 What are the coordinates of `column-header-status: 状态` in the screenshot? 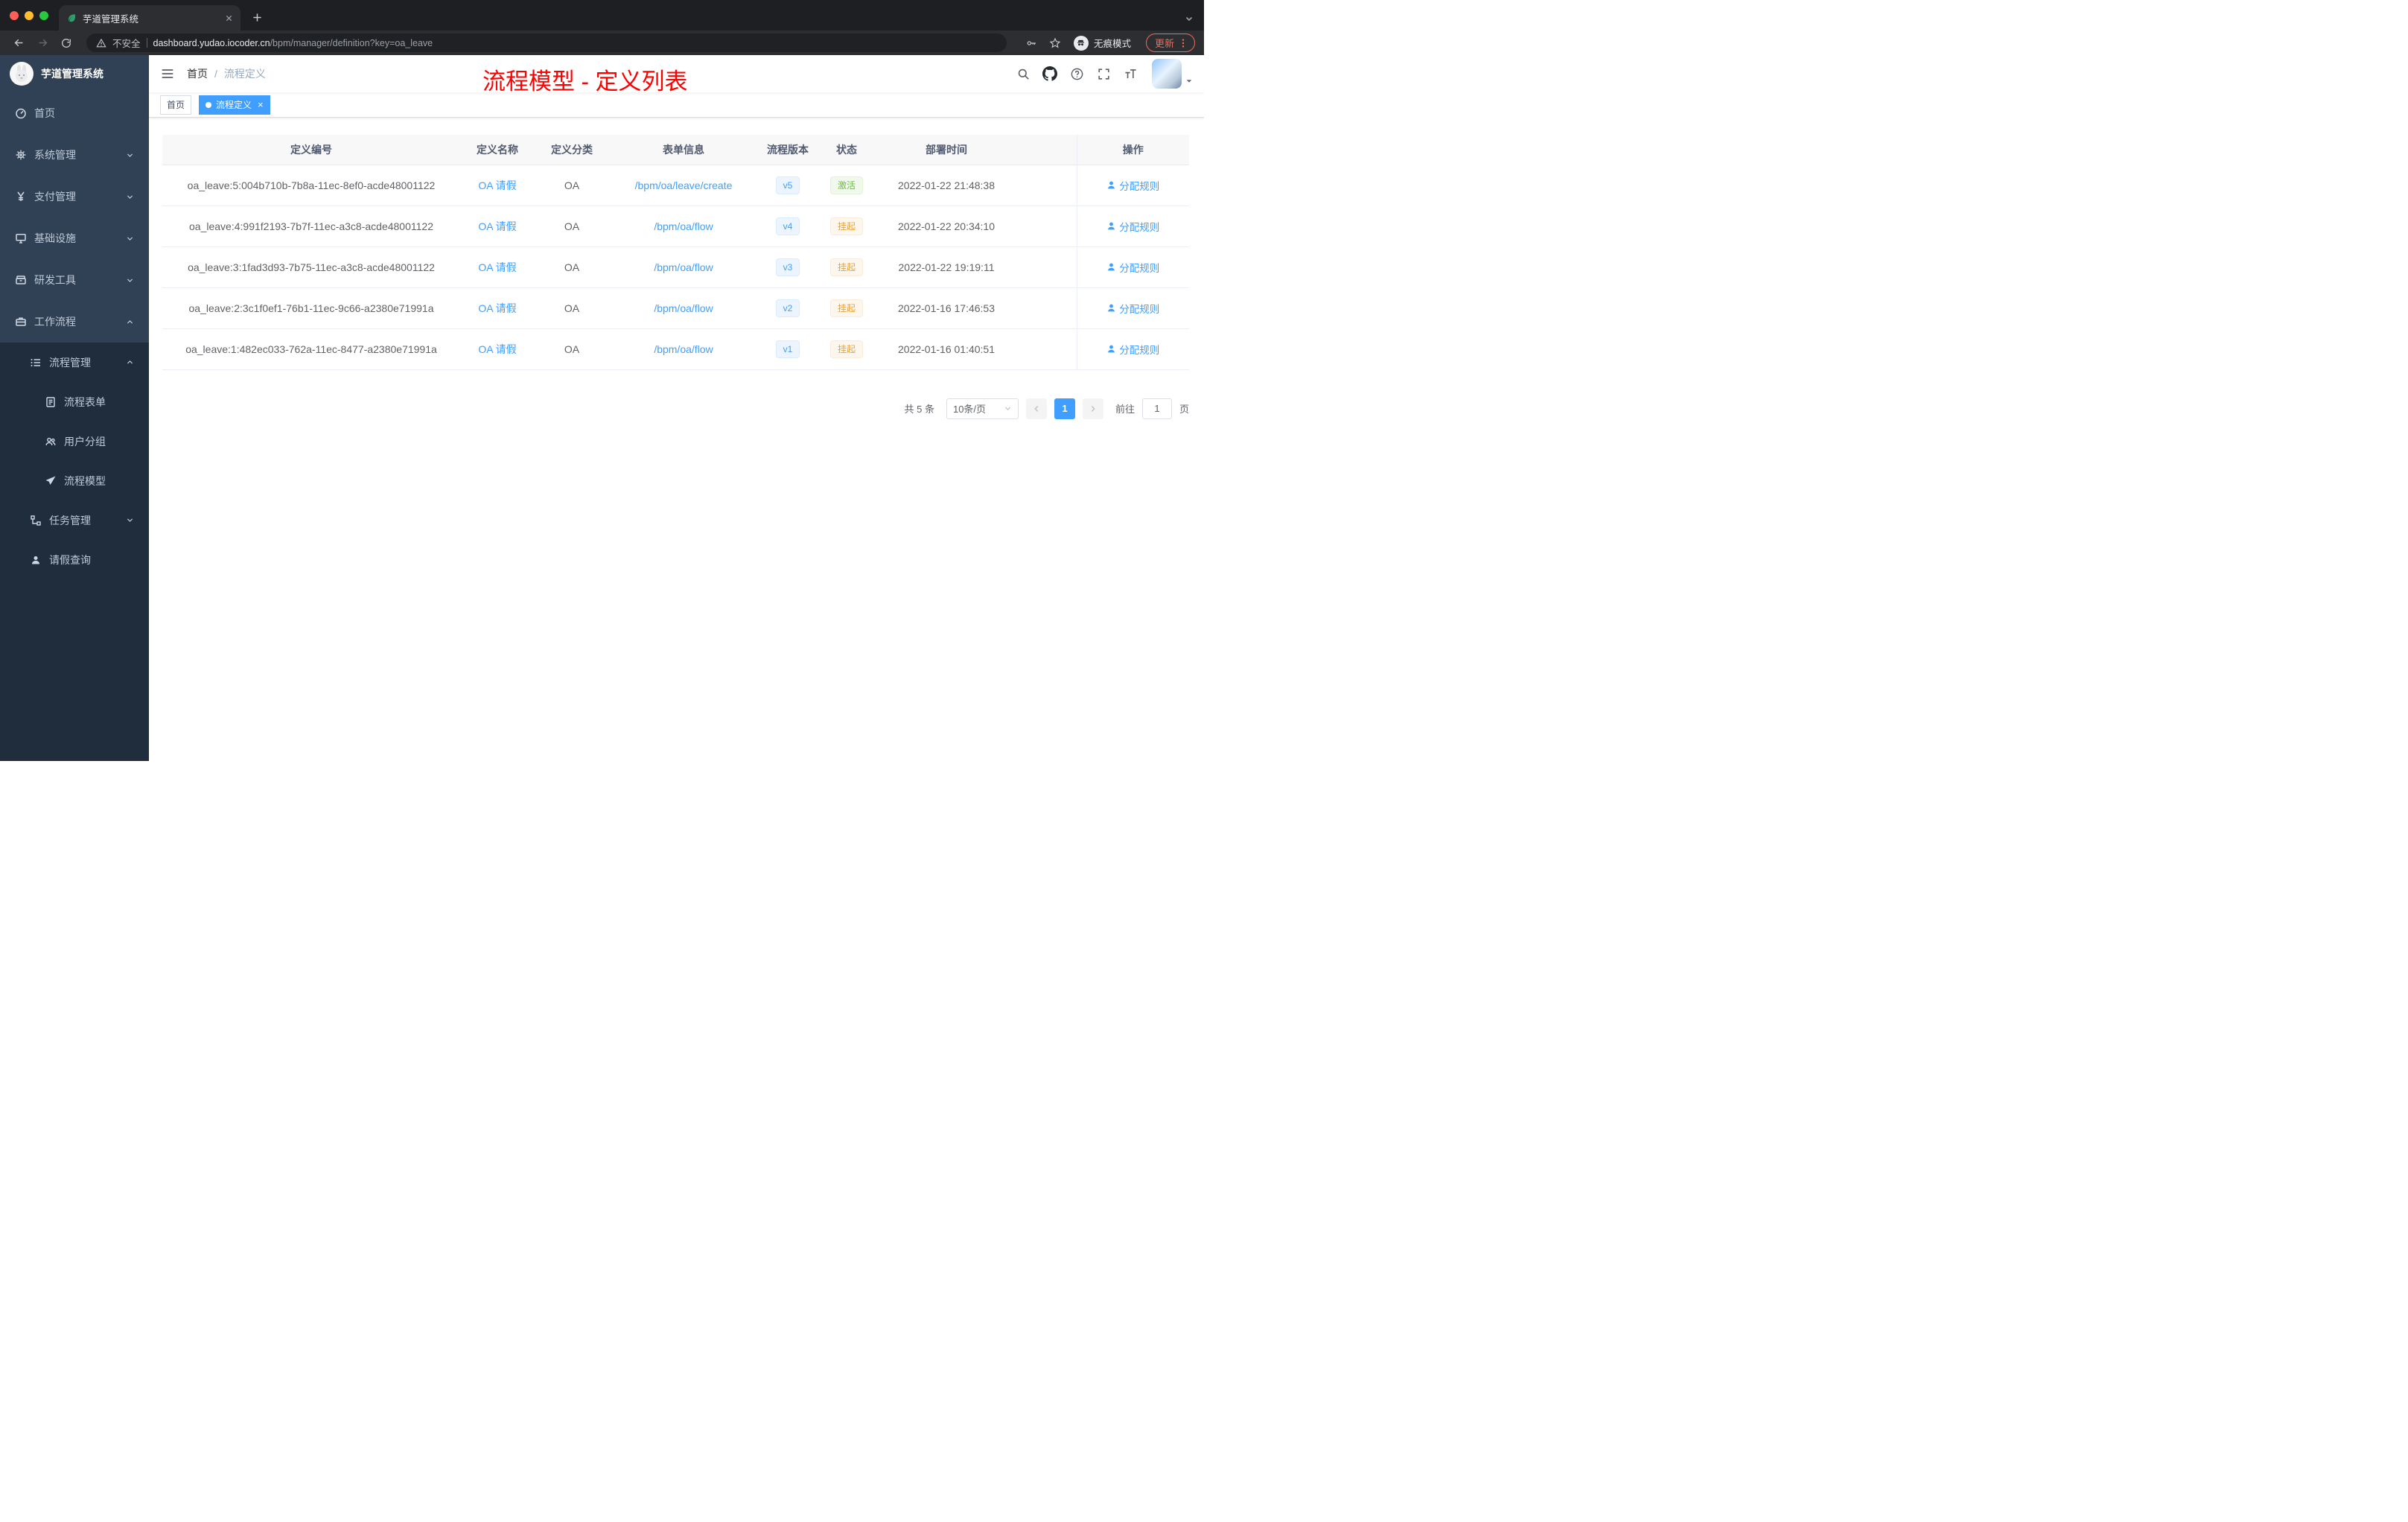 It's located at (847, 150).